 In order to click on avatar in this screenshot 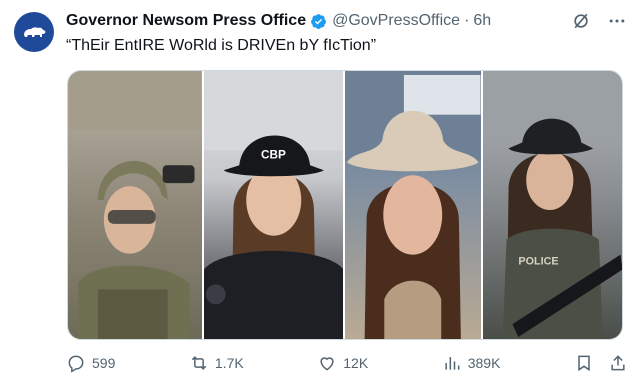, I will do `click(34, 32)`.